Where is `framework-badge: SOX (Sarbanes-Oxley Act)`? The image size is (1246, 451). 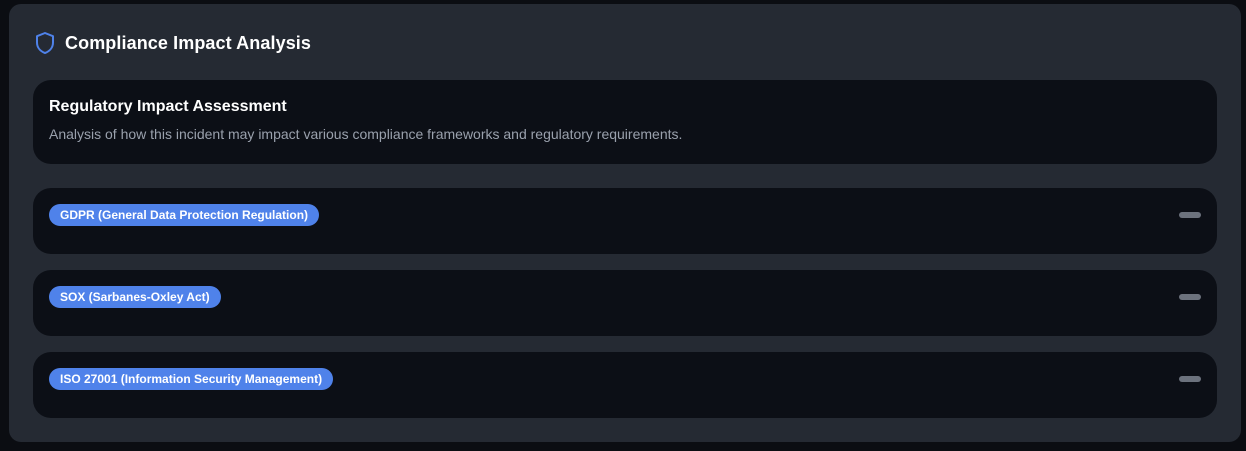
framework-badge: SOX (Sarbanes-Oxley Act) is located at coordinates (135, 297).